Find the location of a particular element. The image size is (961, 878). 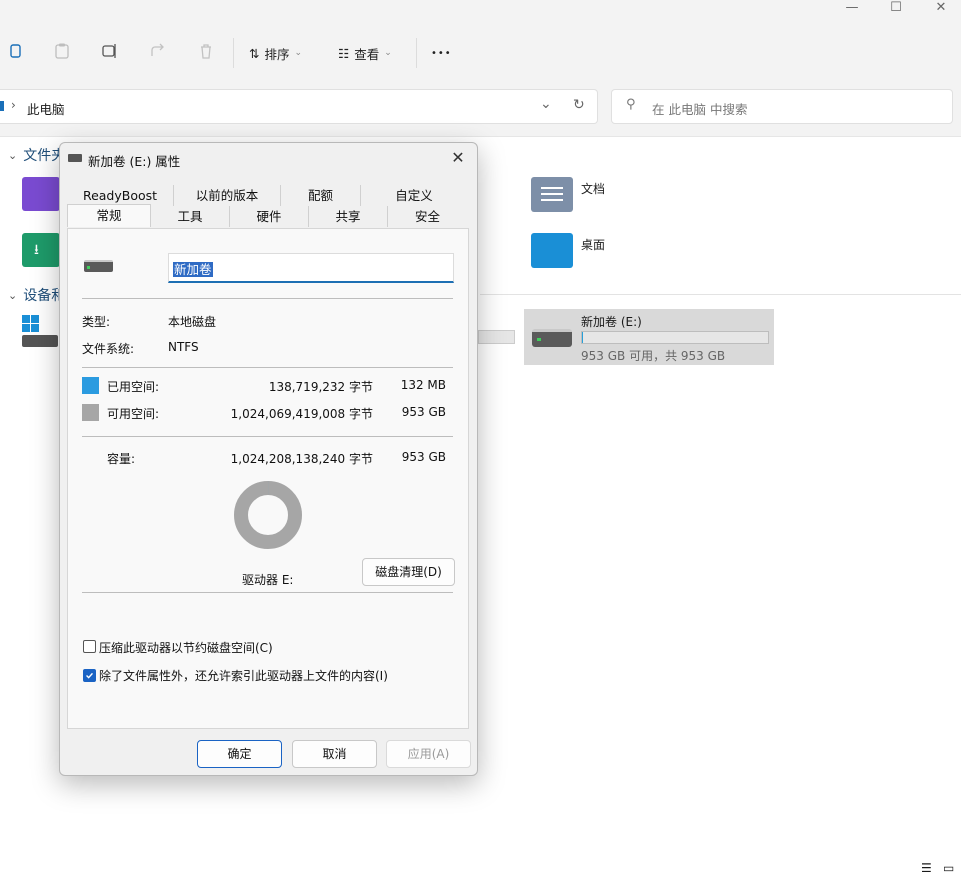

tab-general: 常规 is located at coordinates (109, 215).